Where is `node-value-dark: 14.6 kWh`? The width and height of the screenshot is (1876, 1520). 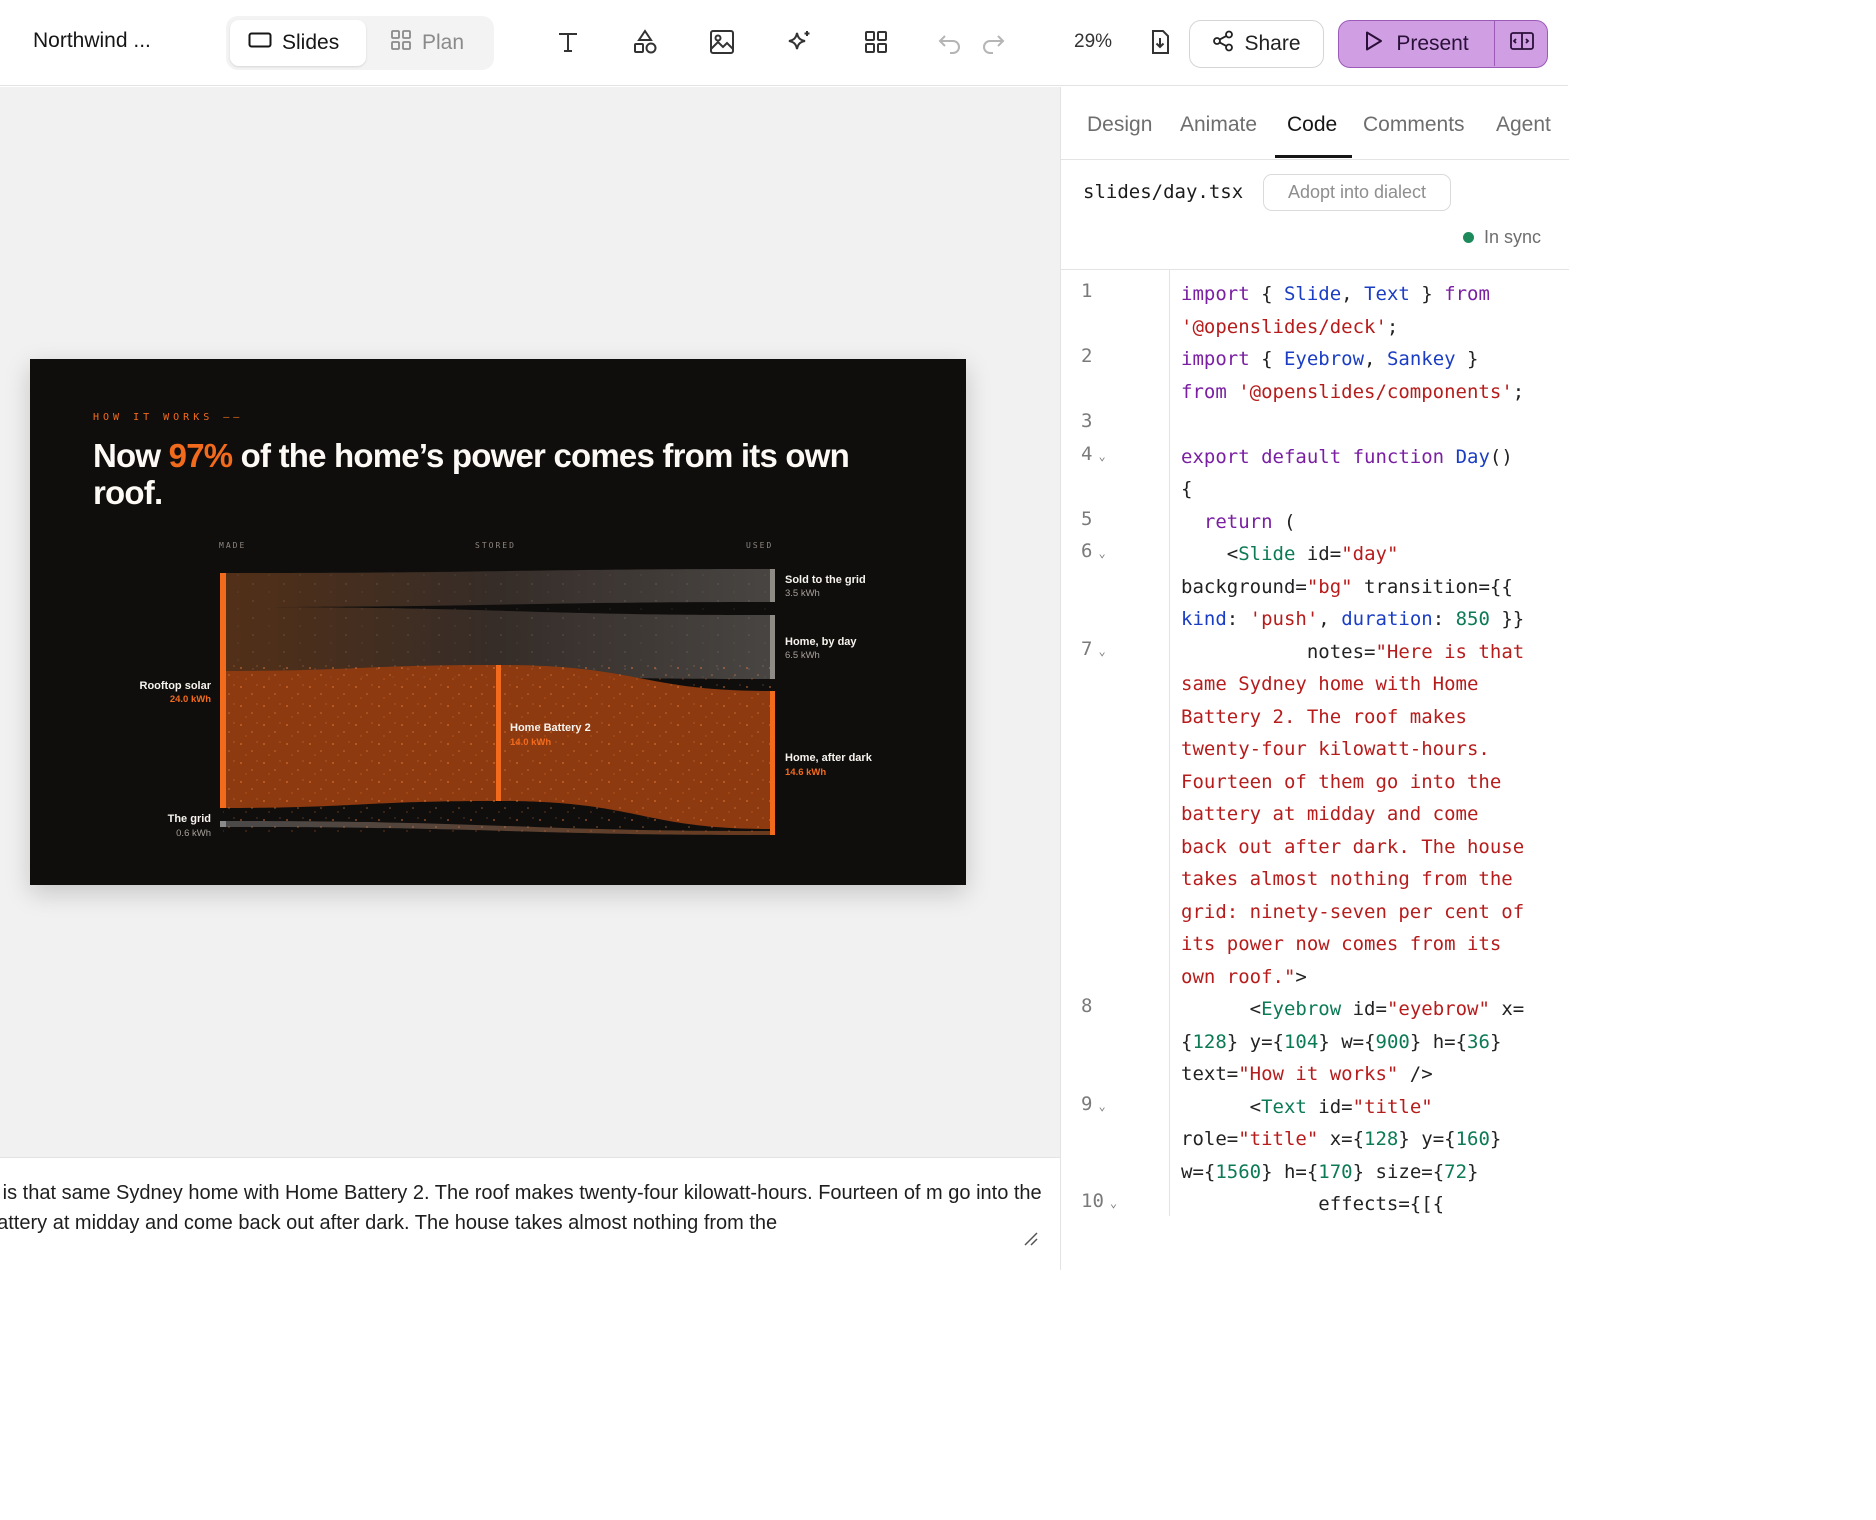
node-value-dark: 14.6 kWh is located at coordinates (805, 772).